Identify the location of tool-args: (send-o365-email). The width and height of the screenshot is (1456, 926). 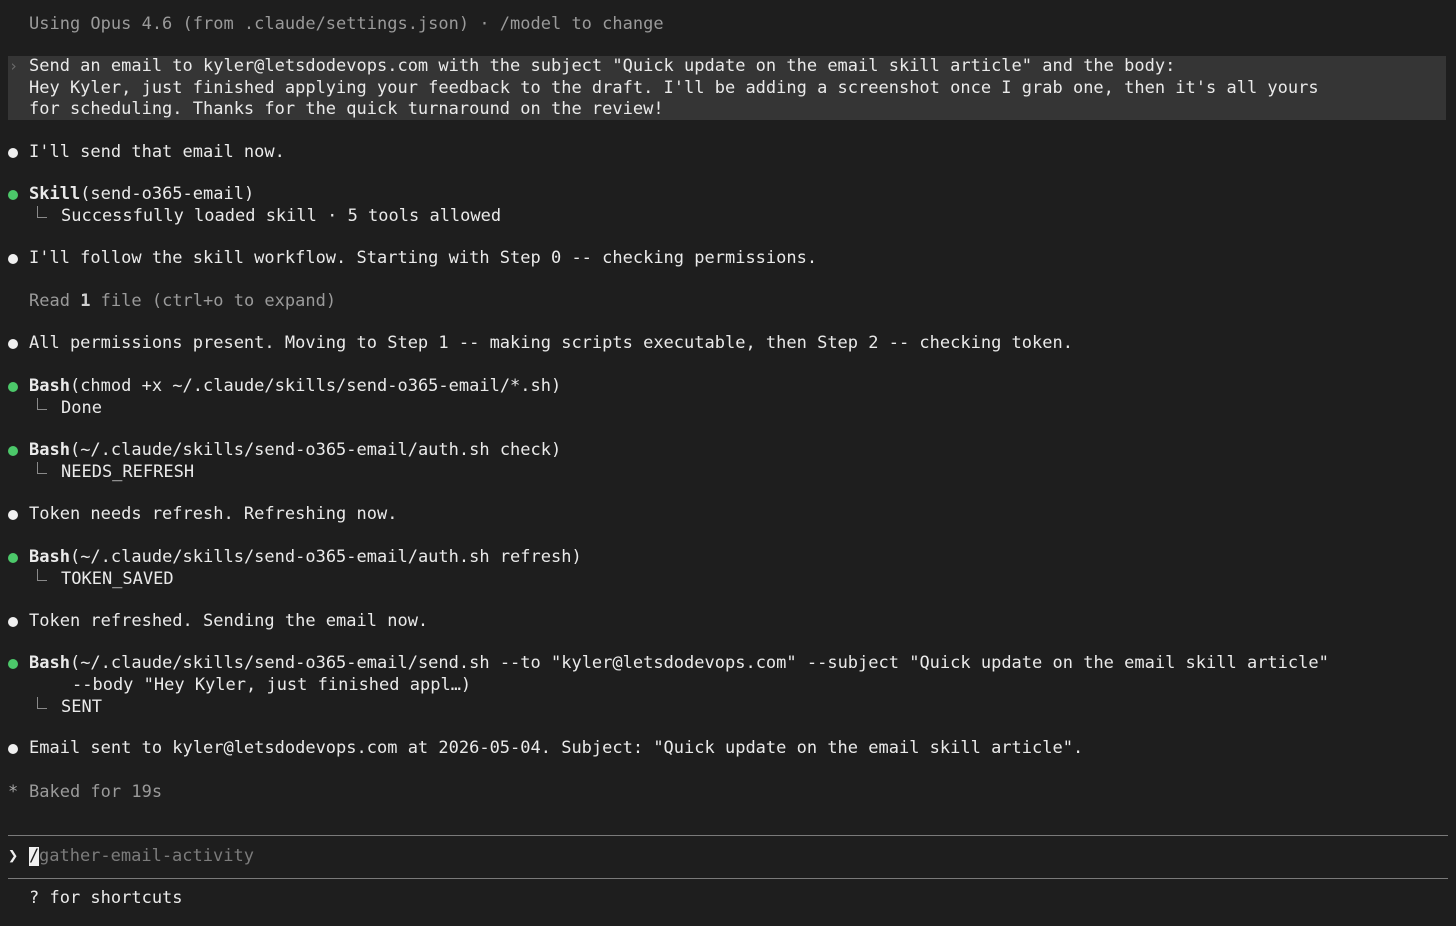
(167, 194).